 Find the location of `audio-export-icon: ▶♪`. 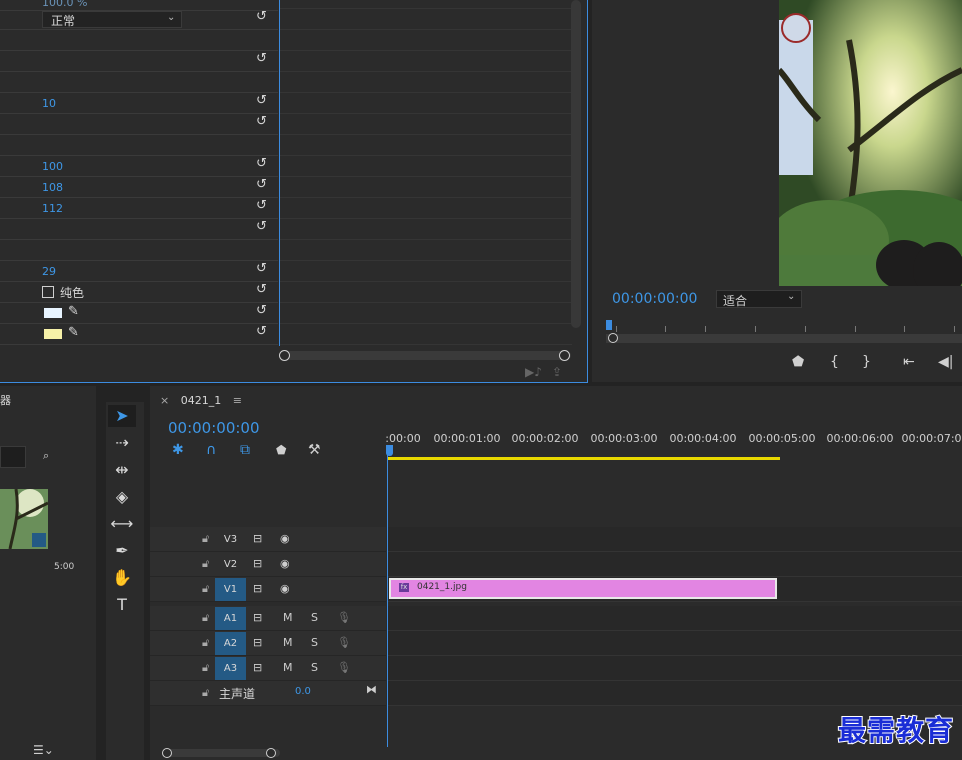

audio-export-icon: ▶♪ is located at coordinates (533, 372).